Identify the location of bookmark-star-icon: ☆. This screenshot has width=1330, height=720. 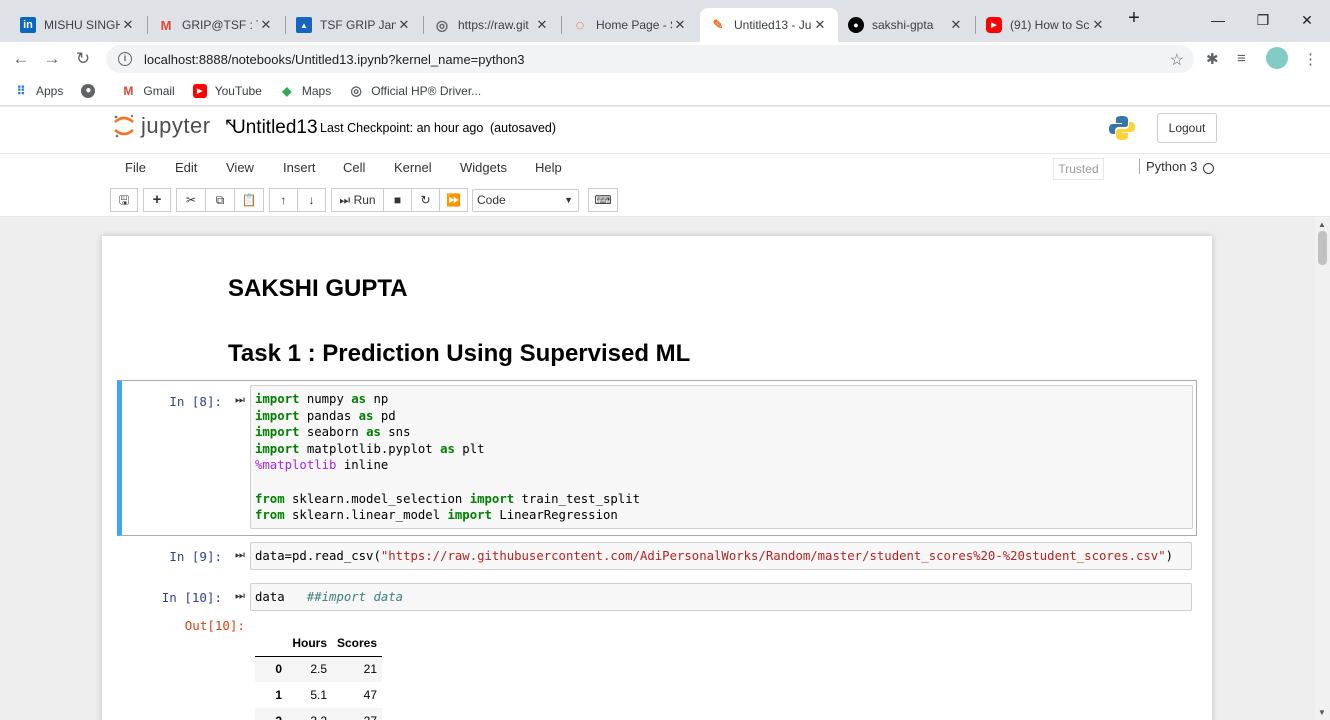
(1177, 60).